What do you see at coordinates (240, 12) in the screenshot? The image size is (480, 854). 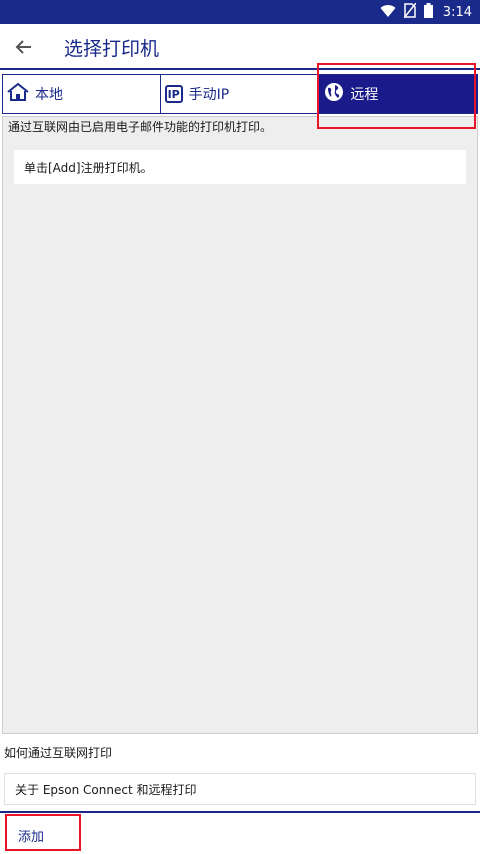 I see `status-bar: 3:14` at bounding box center [240, 12].